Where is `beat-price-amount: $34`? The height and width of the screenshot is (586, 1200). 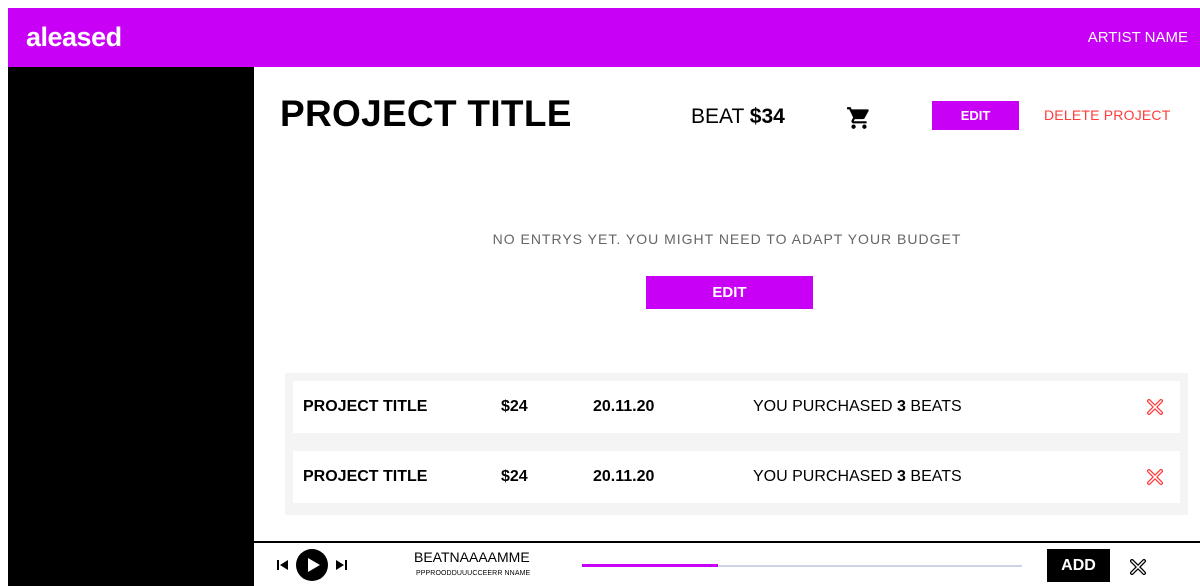 beat-price-amount: $34 is located at coordinates (767, 116).